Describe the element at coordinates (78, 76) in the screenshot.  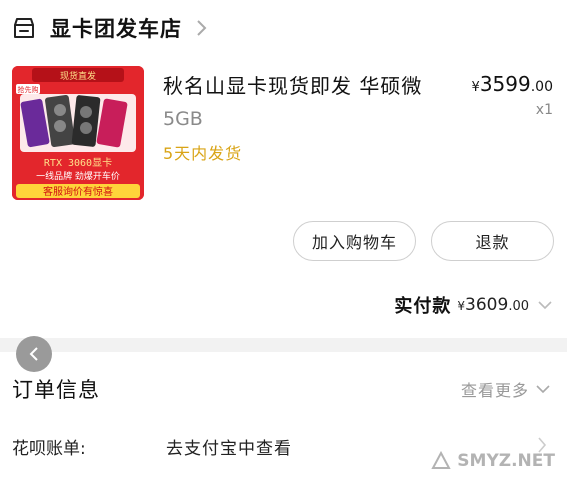
I see `image-badge-top: 现货直发` at that location.